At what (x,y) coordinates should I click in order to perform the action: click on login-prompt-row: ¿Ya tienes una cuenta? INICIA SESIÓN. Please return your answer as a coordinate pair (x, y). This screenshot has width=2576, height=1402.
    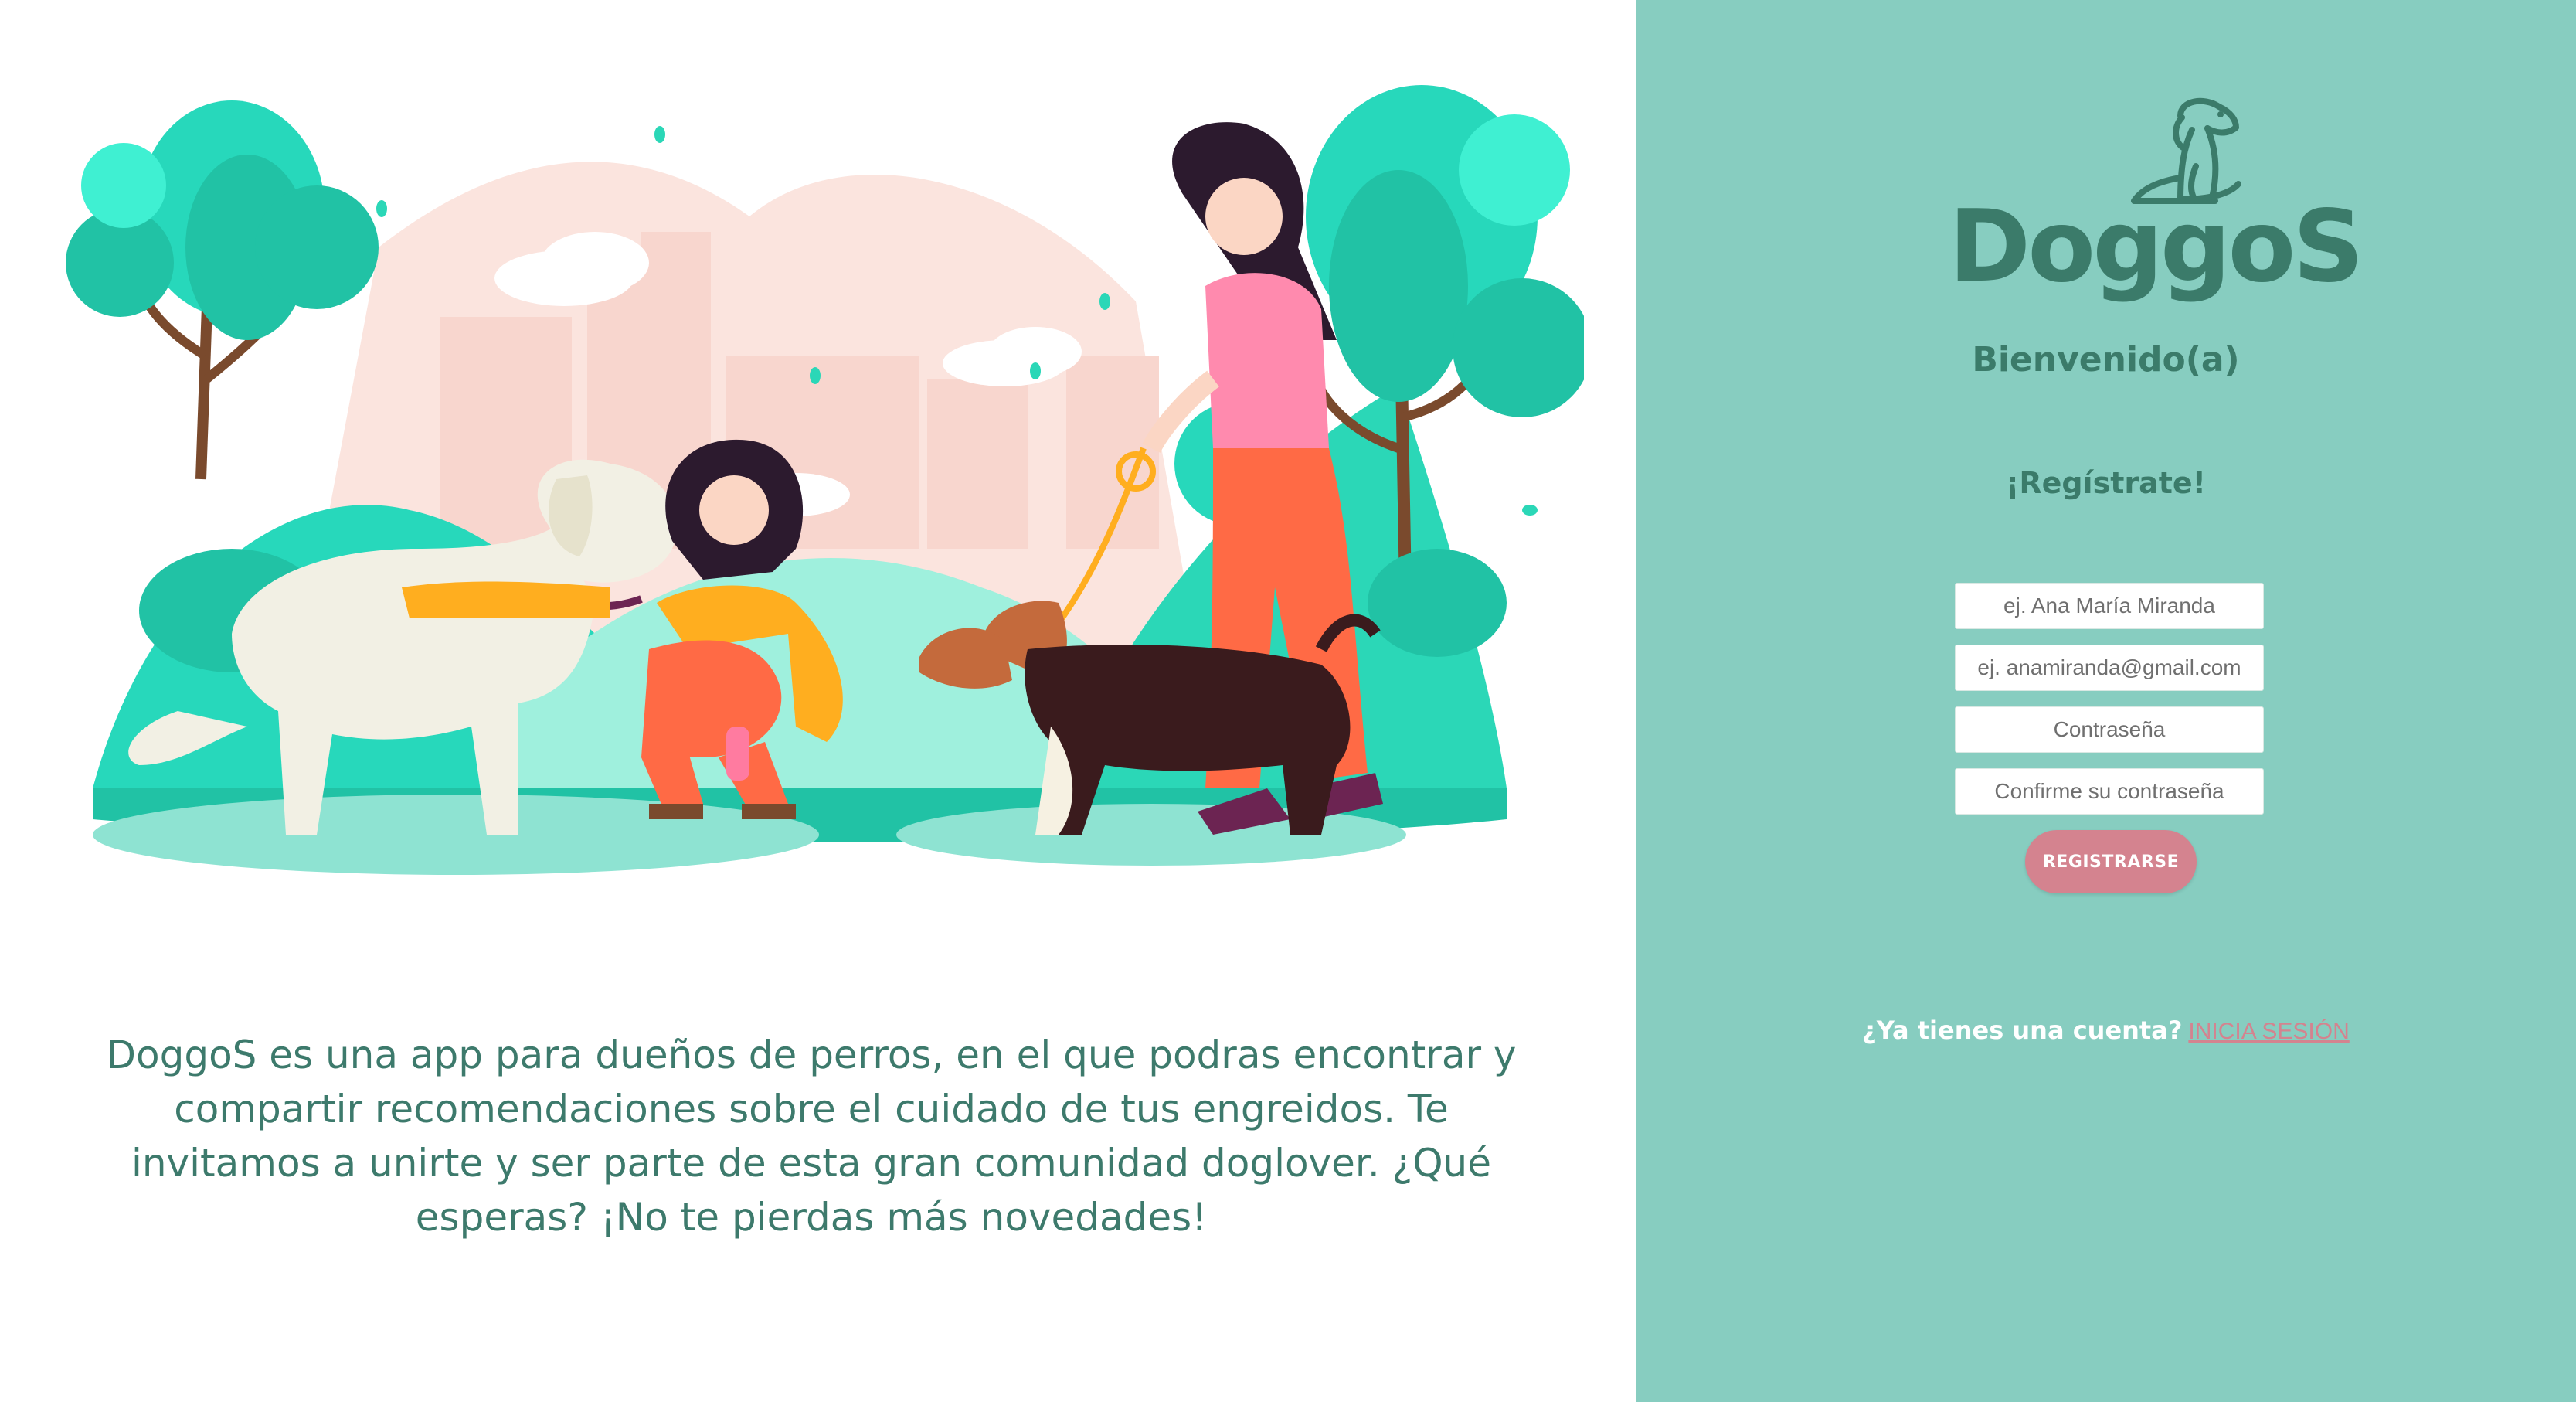
    Looking at the image, I should click on (2106, 1030).